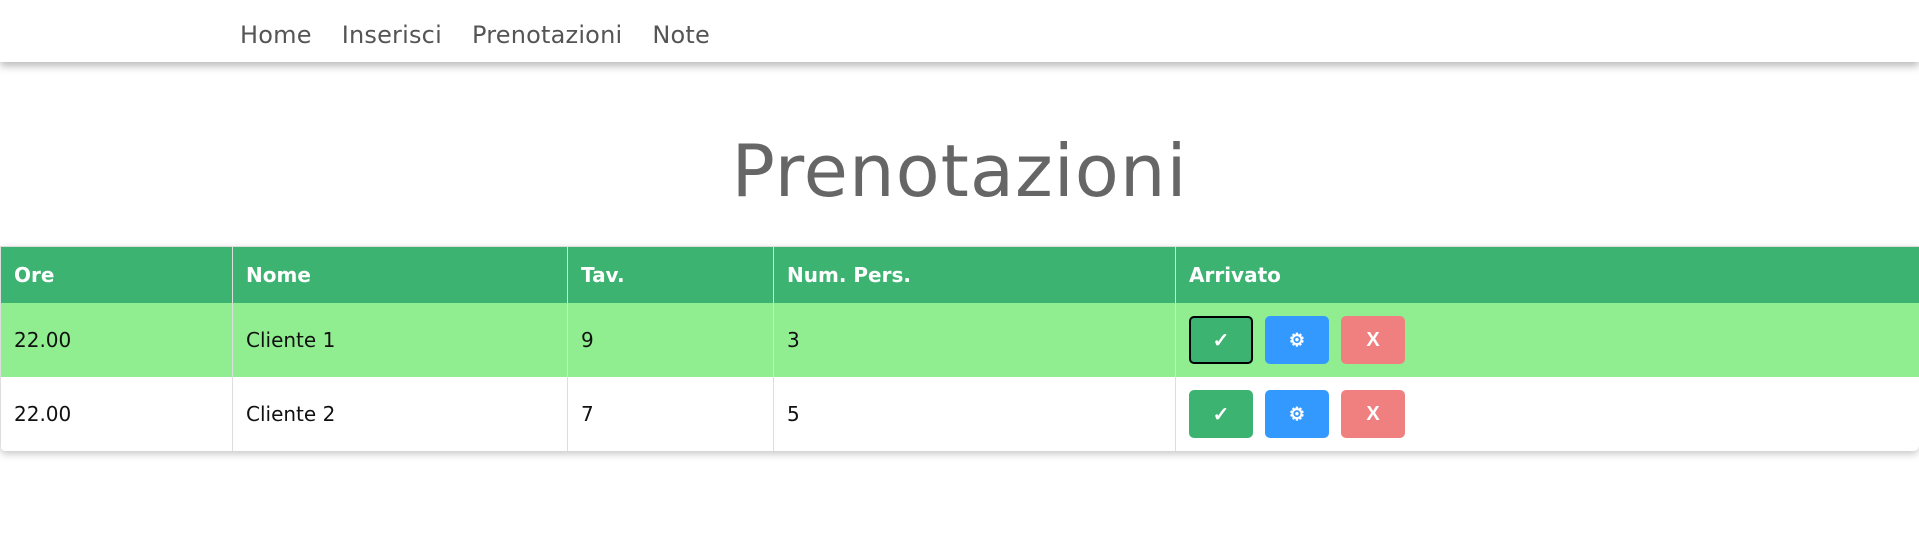  Describe the element at coordinates (116, 274) in the screenshot. I see `column-header-ore: Ore` at that location.